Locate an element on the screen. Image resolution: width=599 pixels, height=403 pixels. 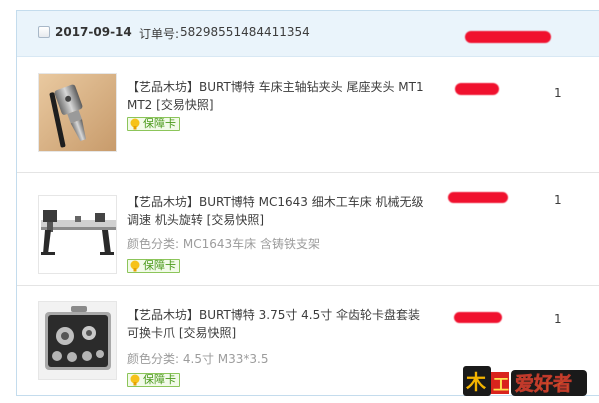
product-sku: 颜色分类: 4.5寸 M33*3.5 is located at coordinates (197, 358).